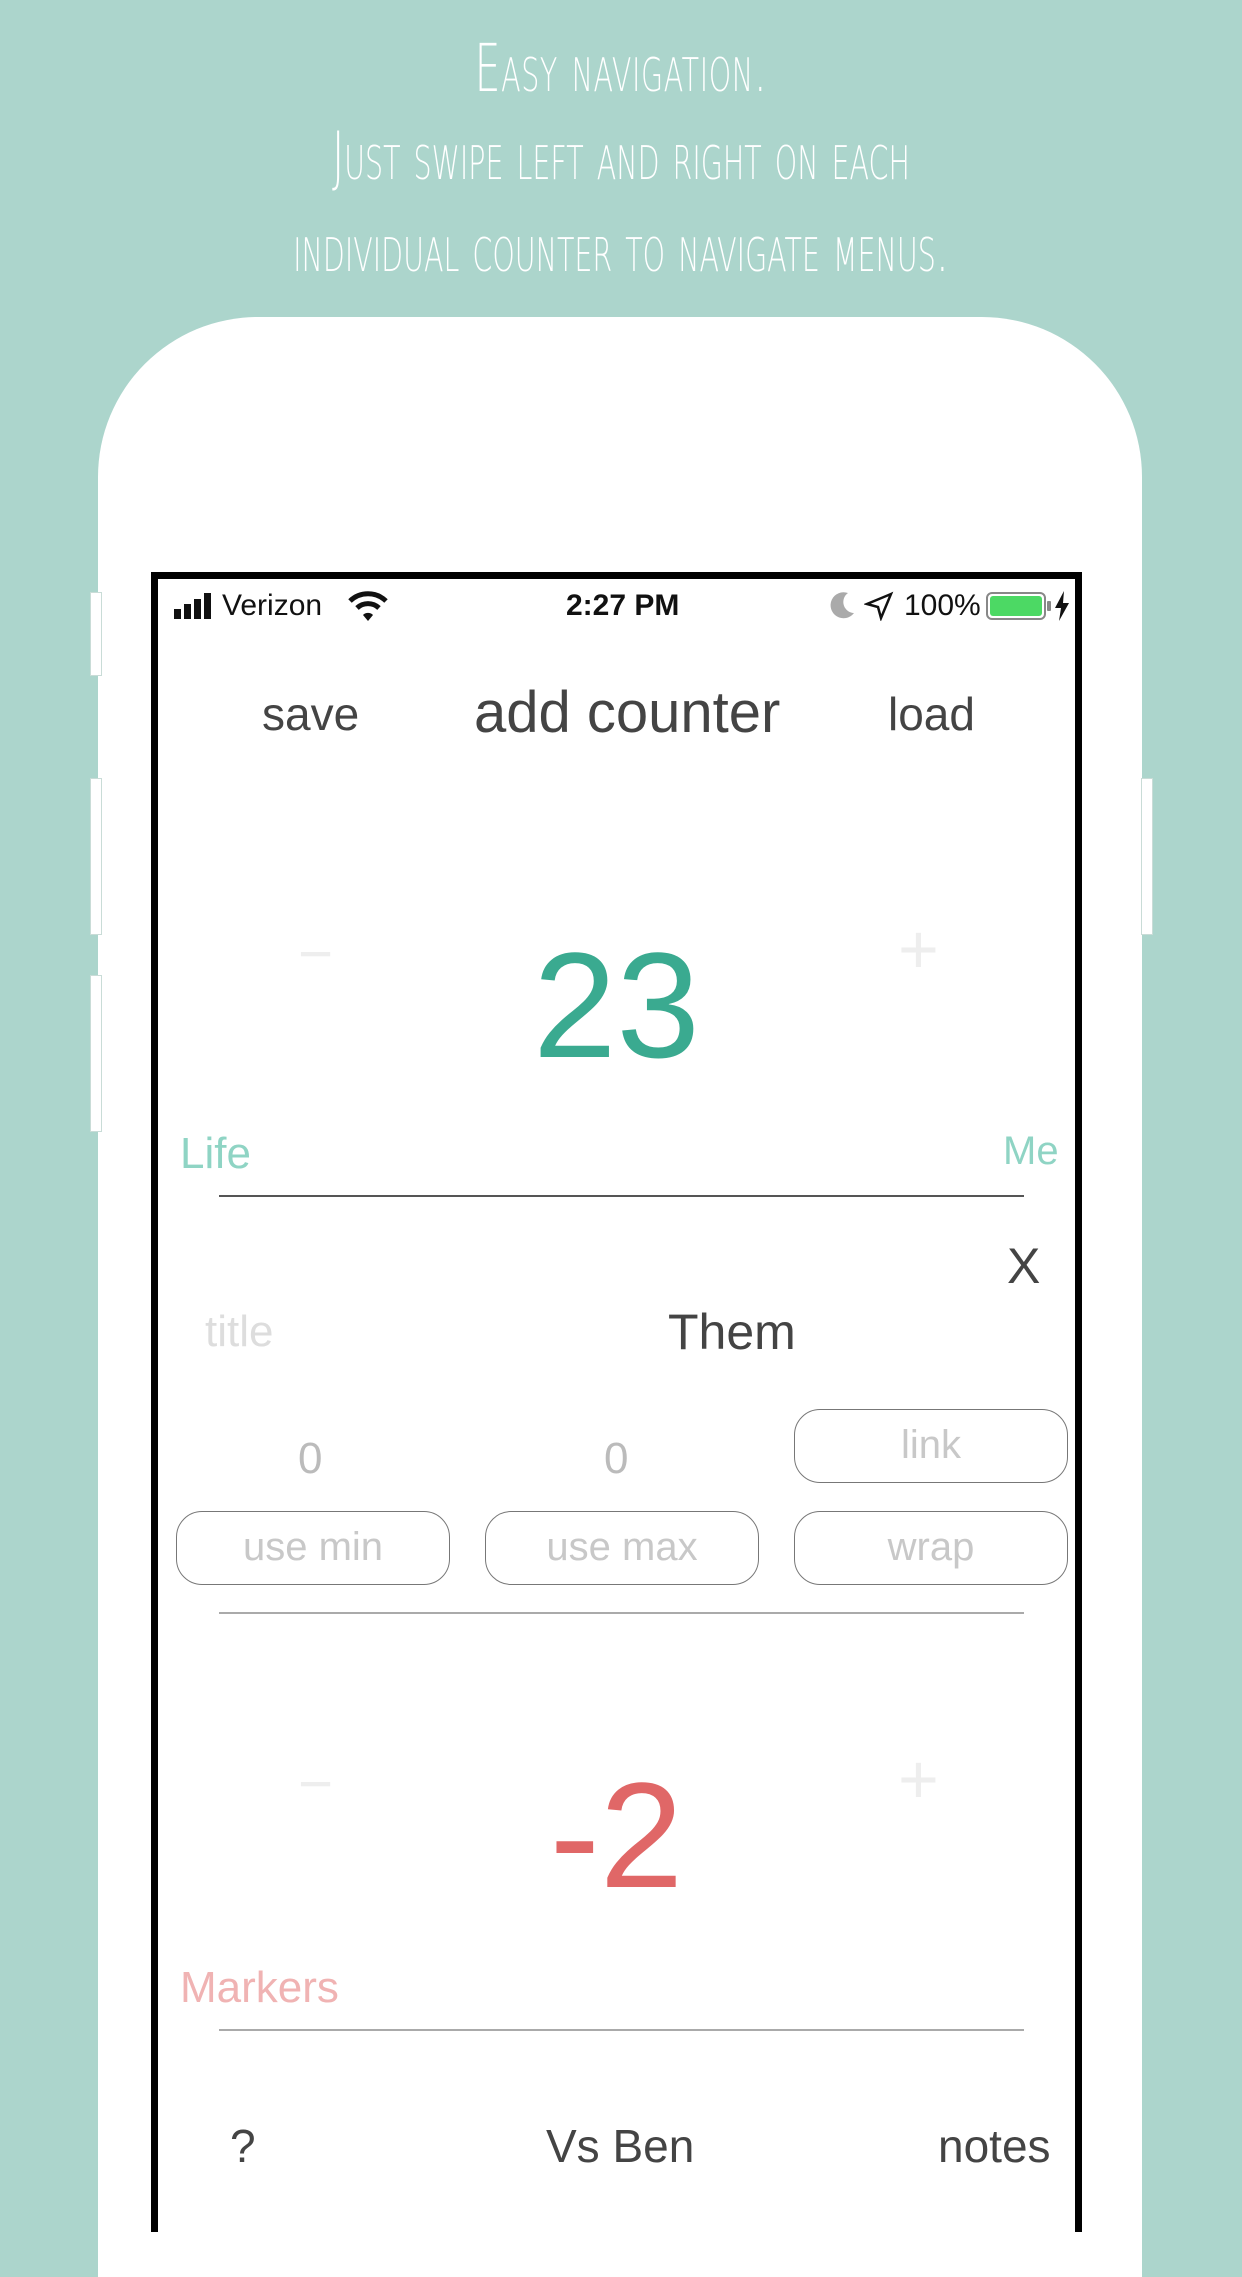 The width and height of the screenshot is (1242, 2277). I want to click on caption-line-3: individual counter to navigate menus., so click(621, 248).